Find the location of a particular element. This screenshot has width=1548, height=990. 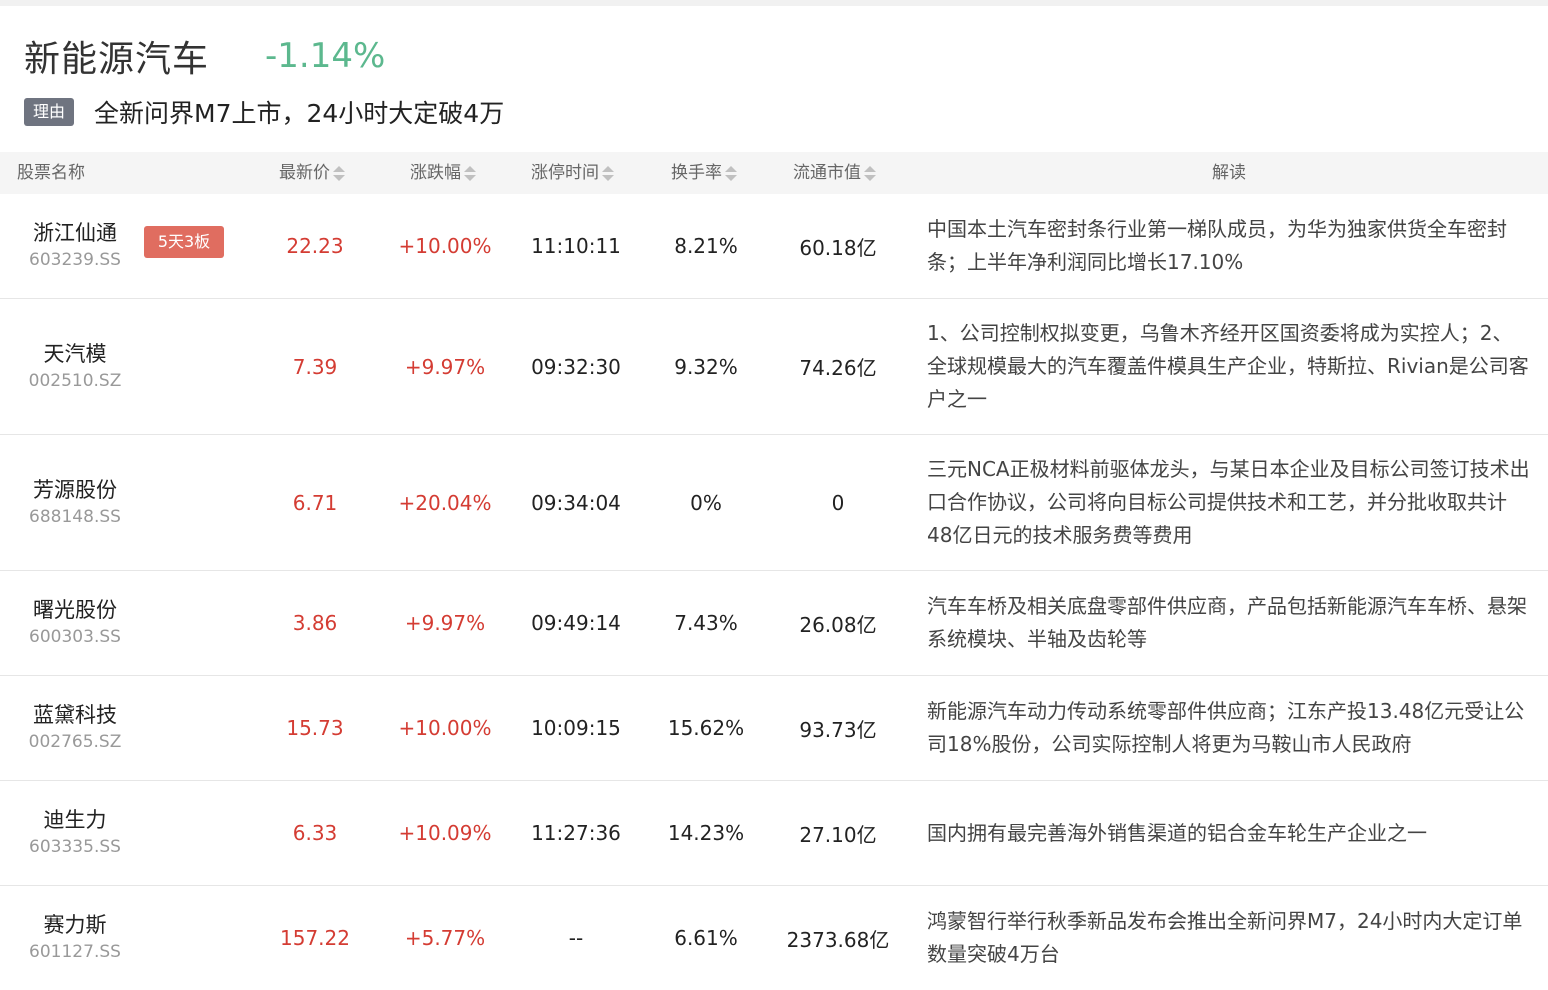

stock-name-cell: 迪生力 603335.SS is located at coordinates (75, 833).